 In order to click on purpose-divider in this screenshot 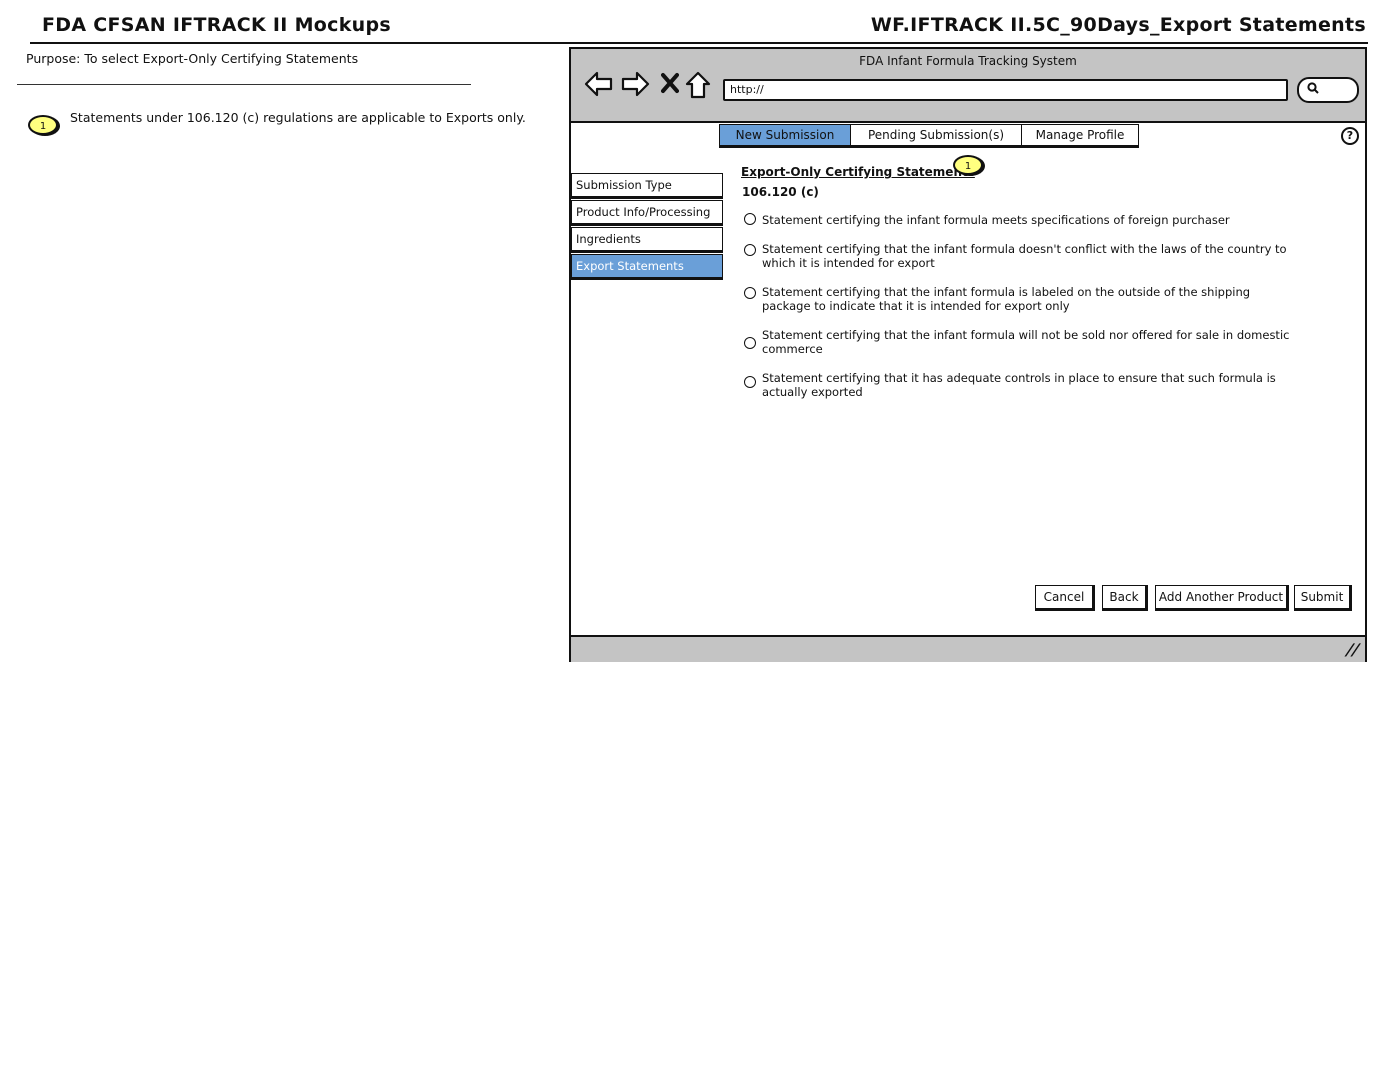, I will do `click(244, 84)`.